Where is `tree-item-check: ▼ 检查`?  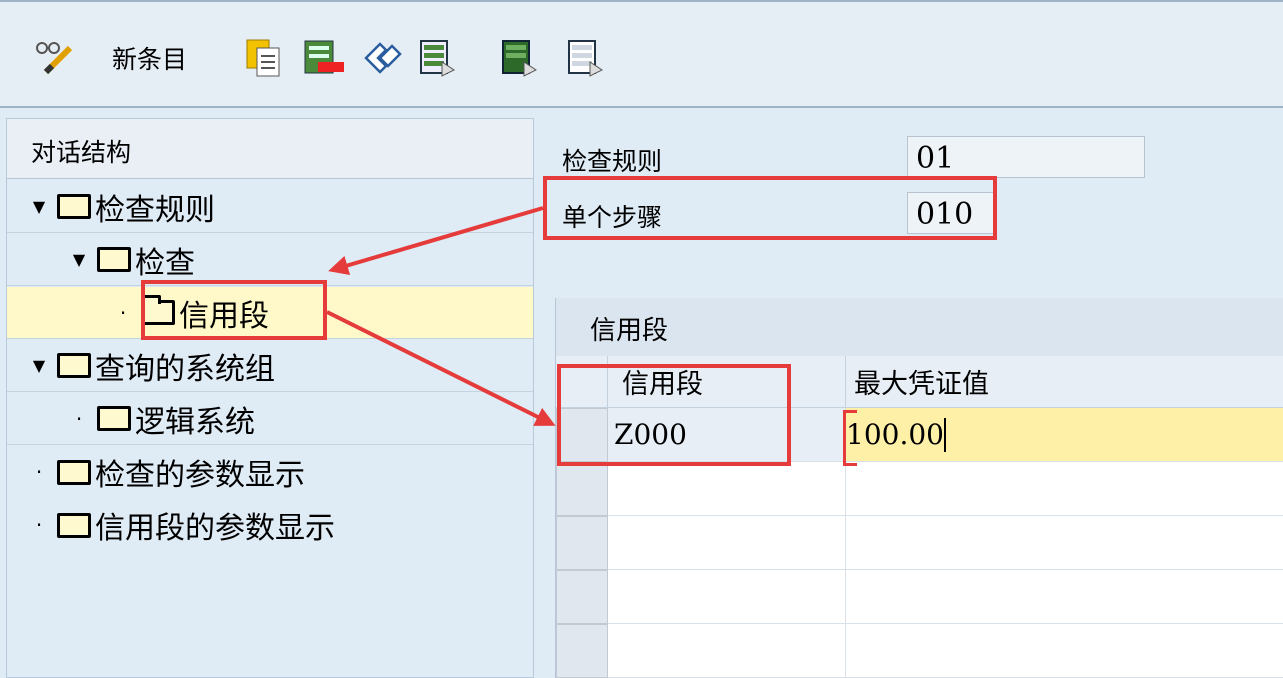
tree-item-check: ▼ 检查 is located at coordinates (270, 260).